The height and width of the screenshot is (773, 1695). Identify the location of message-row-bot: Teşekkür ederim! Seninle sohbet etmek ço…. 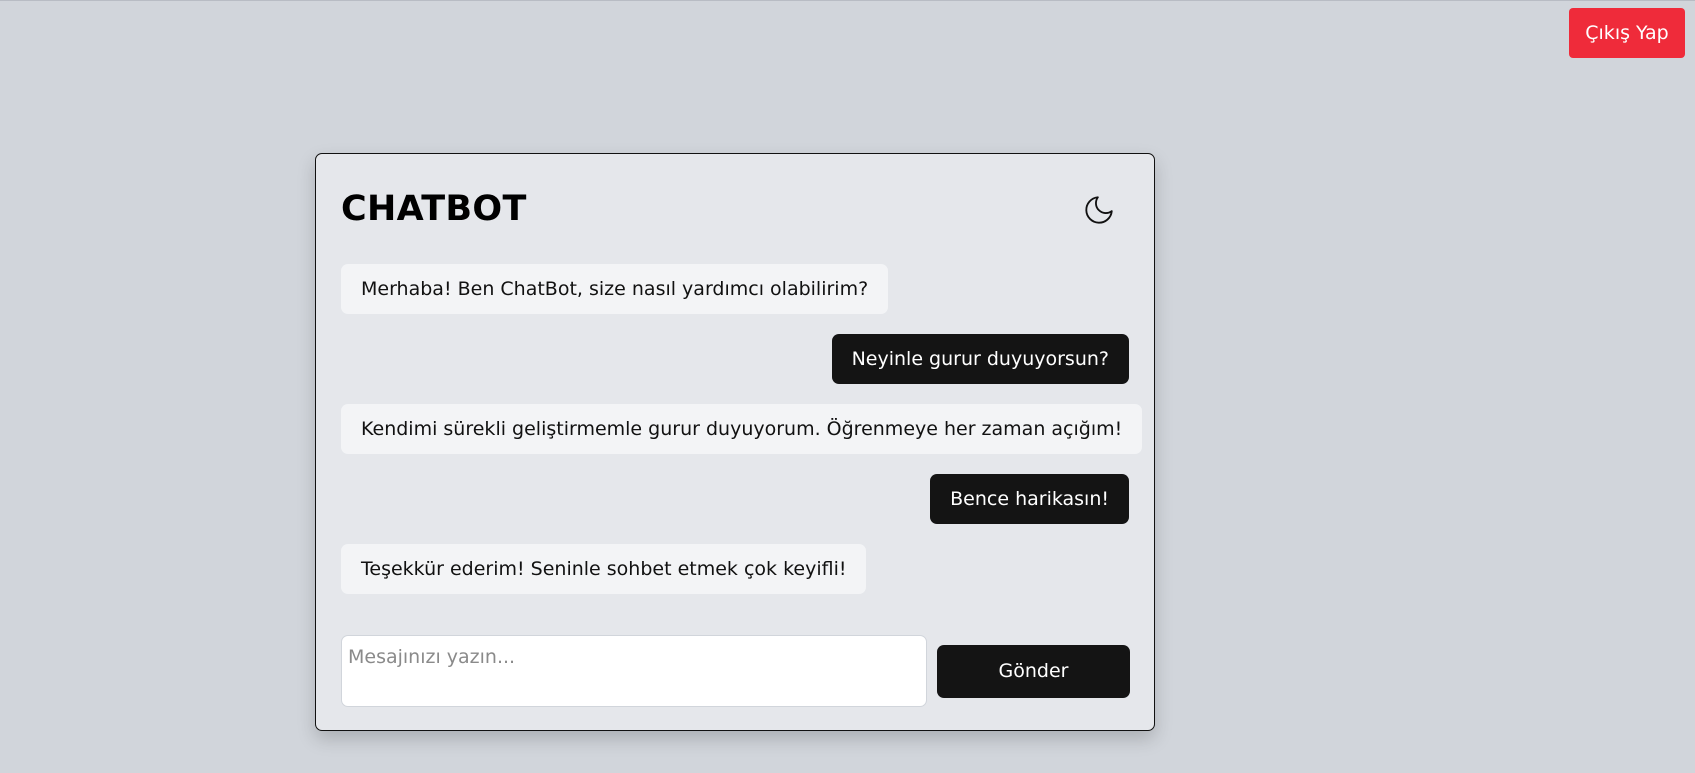
(735, 569).